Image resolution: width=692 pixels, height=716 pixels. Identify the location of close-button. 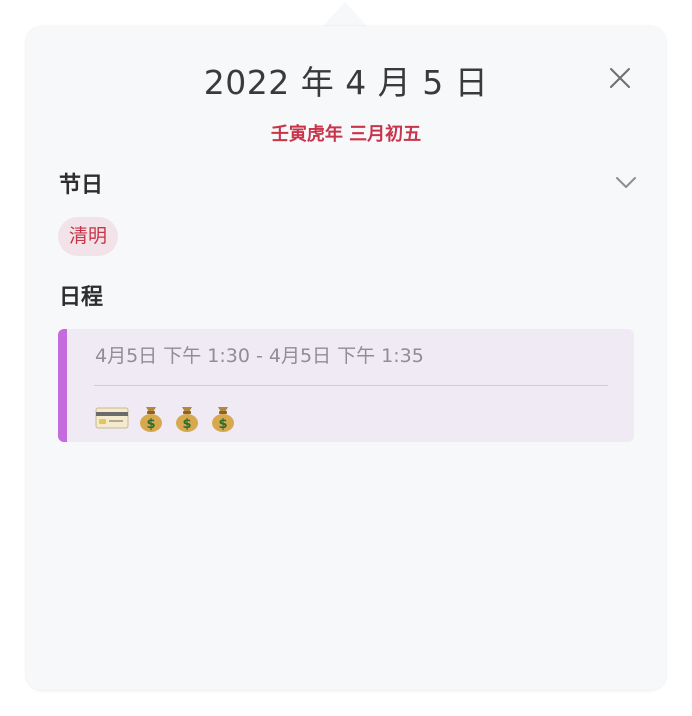
(620, 78).